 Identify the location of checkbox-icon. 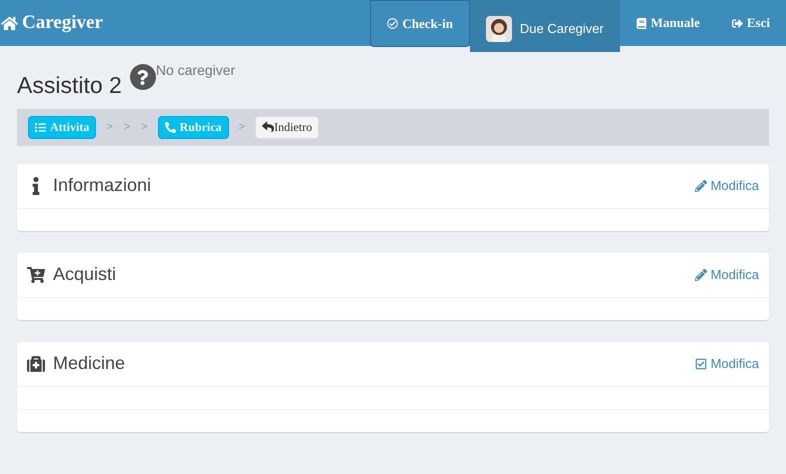
(700, 364).